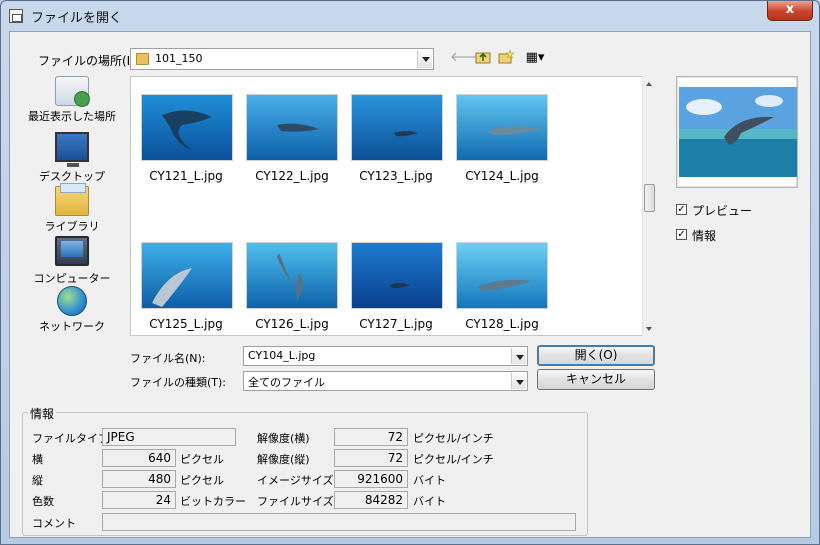 The height and width of the screenshot is (545, 820). What do you see at coordinates (16, 16) in the screenshot?
I see `app-icon` at bounding box center [16, 16].